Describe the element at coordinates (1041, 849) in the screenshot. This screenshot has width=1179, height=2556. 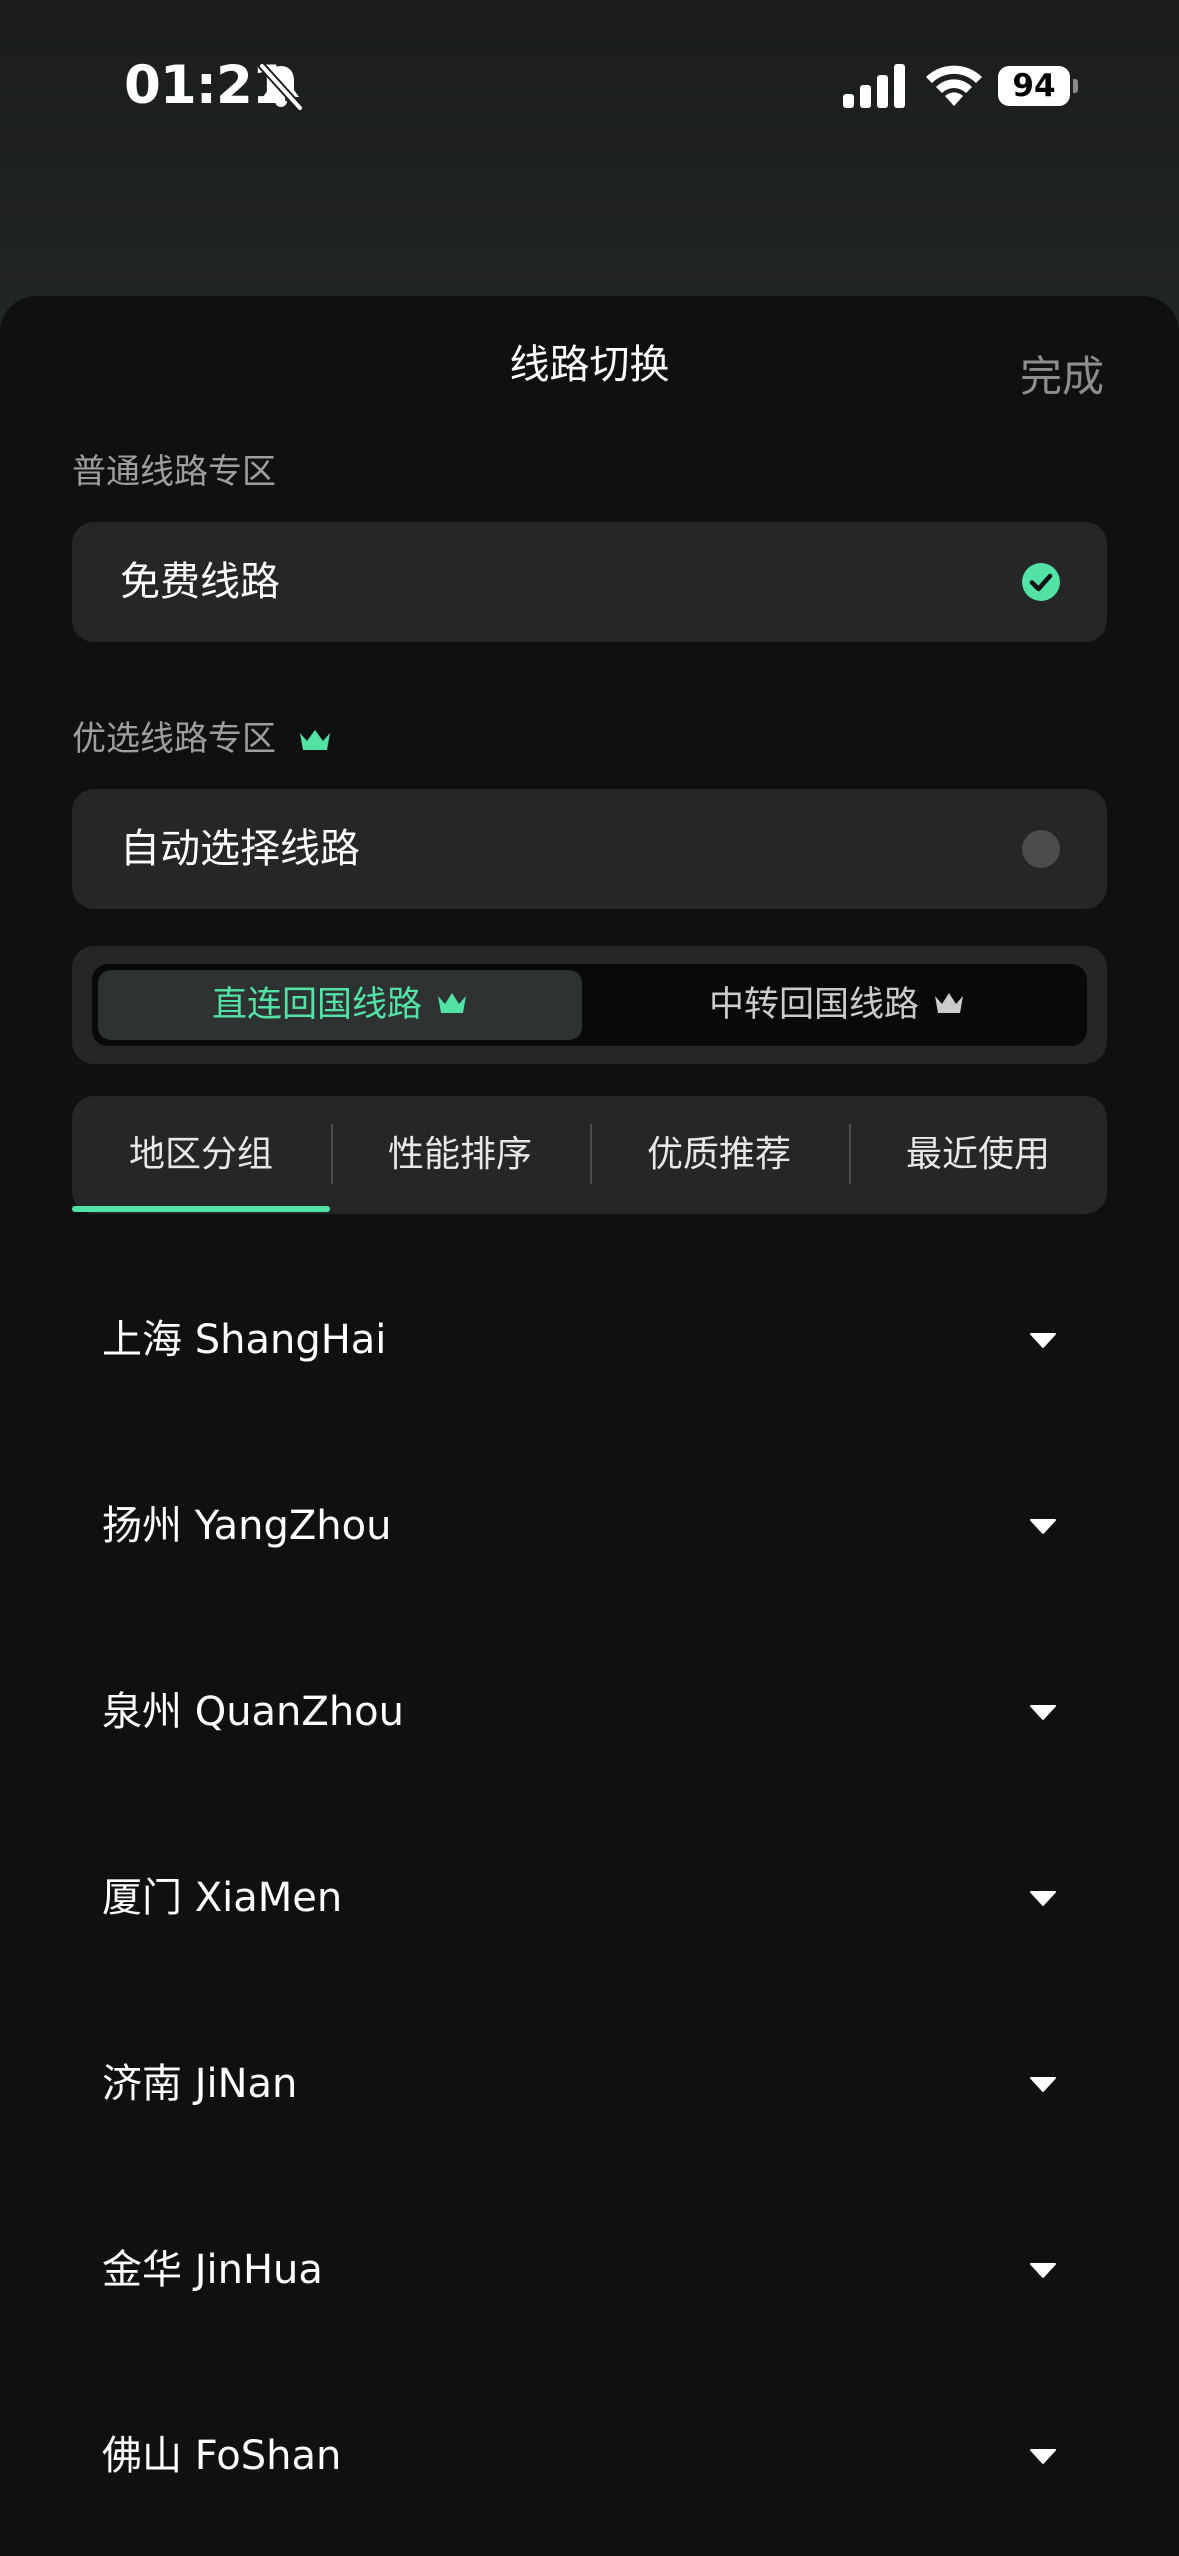
I see `radio-unselected` at that location.